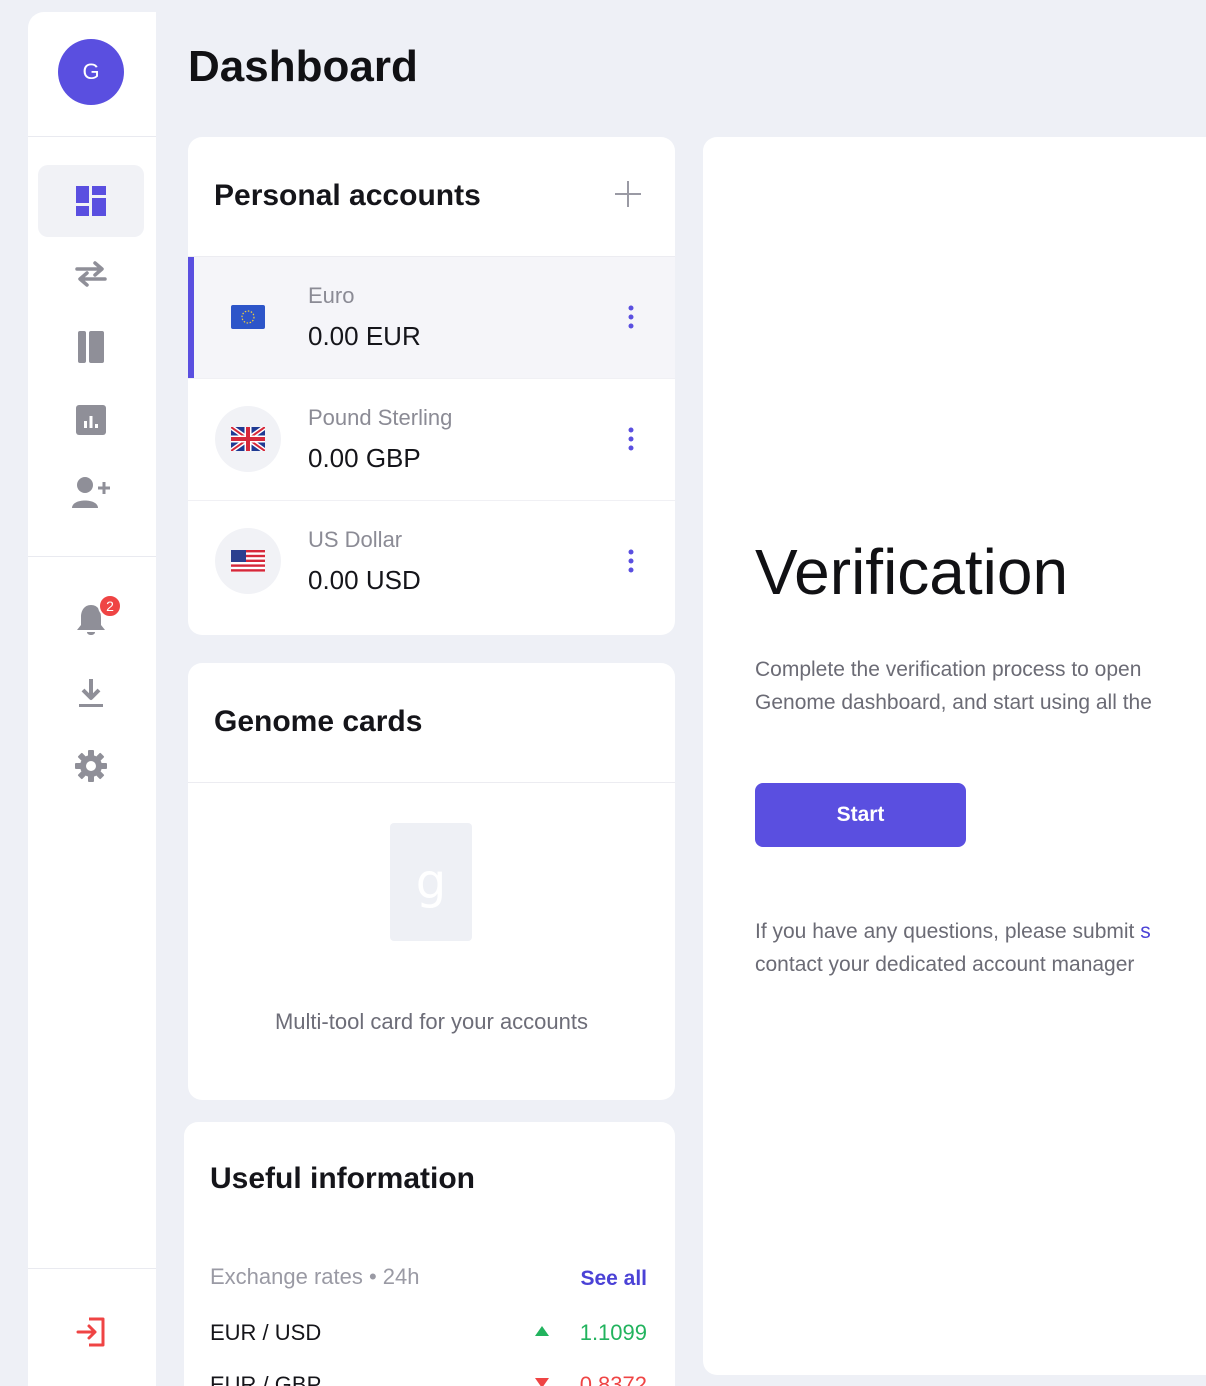  I want to click on account-row-usd: US Dollar 0.00 USD, so click(431, 562).